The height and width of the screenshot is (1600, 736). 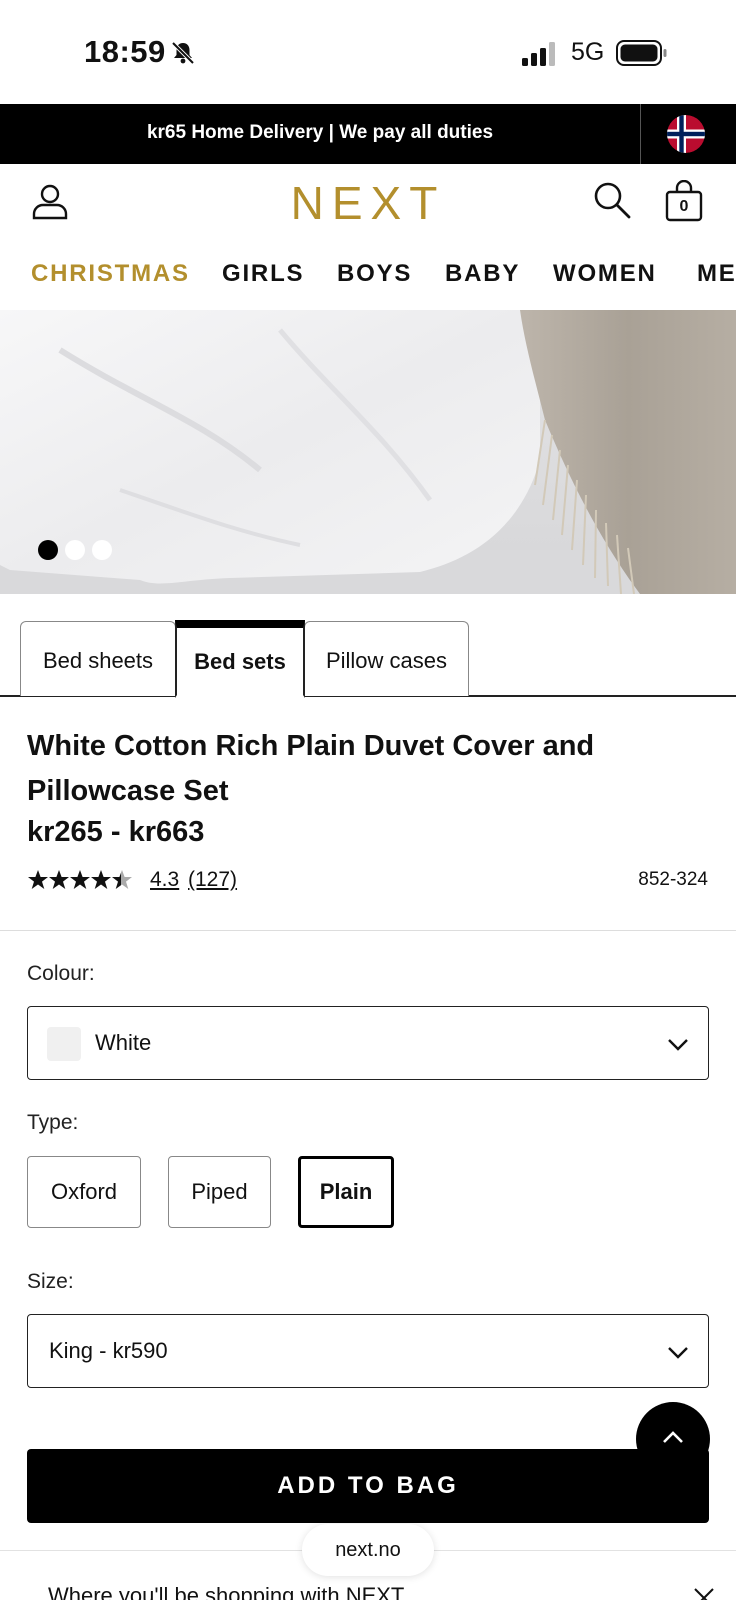 I want to click on site-header: NEXT 0, so click(x=368, y=202).